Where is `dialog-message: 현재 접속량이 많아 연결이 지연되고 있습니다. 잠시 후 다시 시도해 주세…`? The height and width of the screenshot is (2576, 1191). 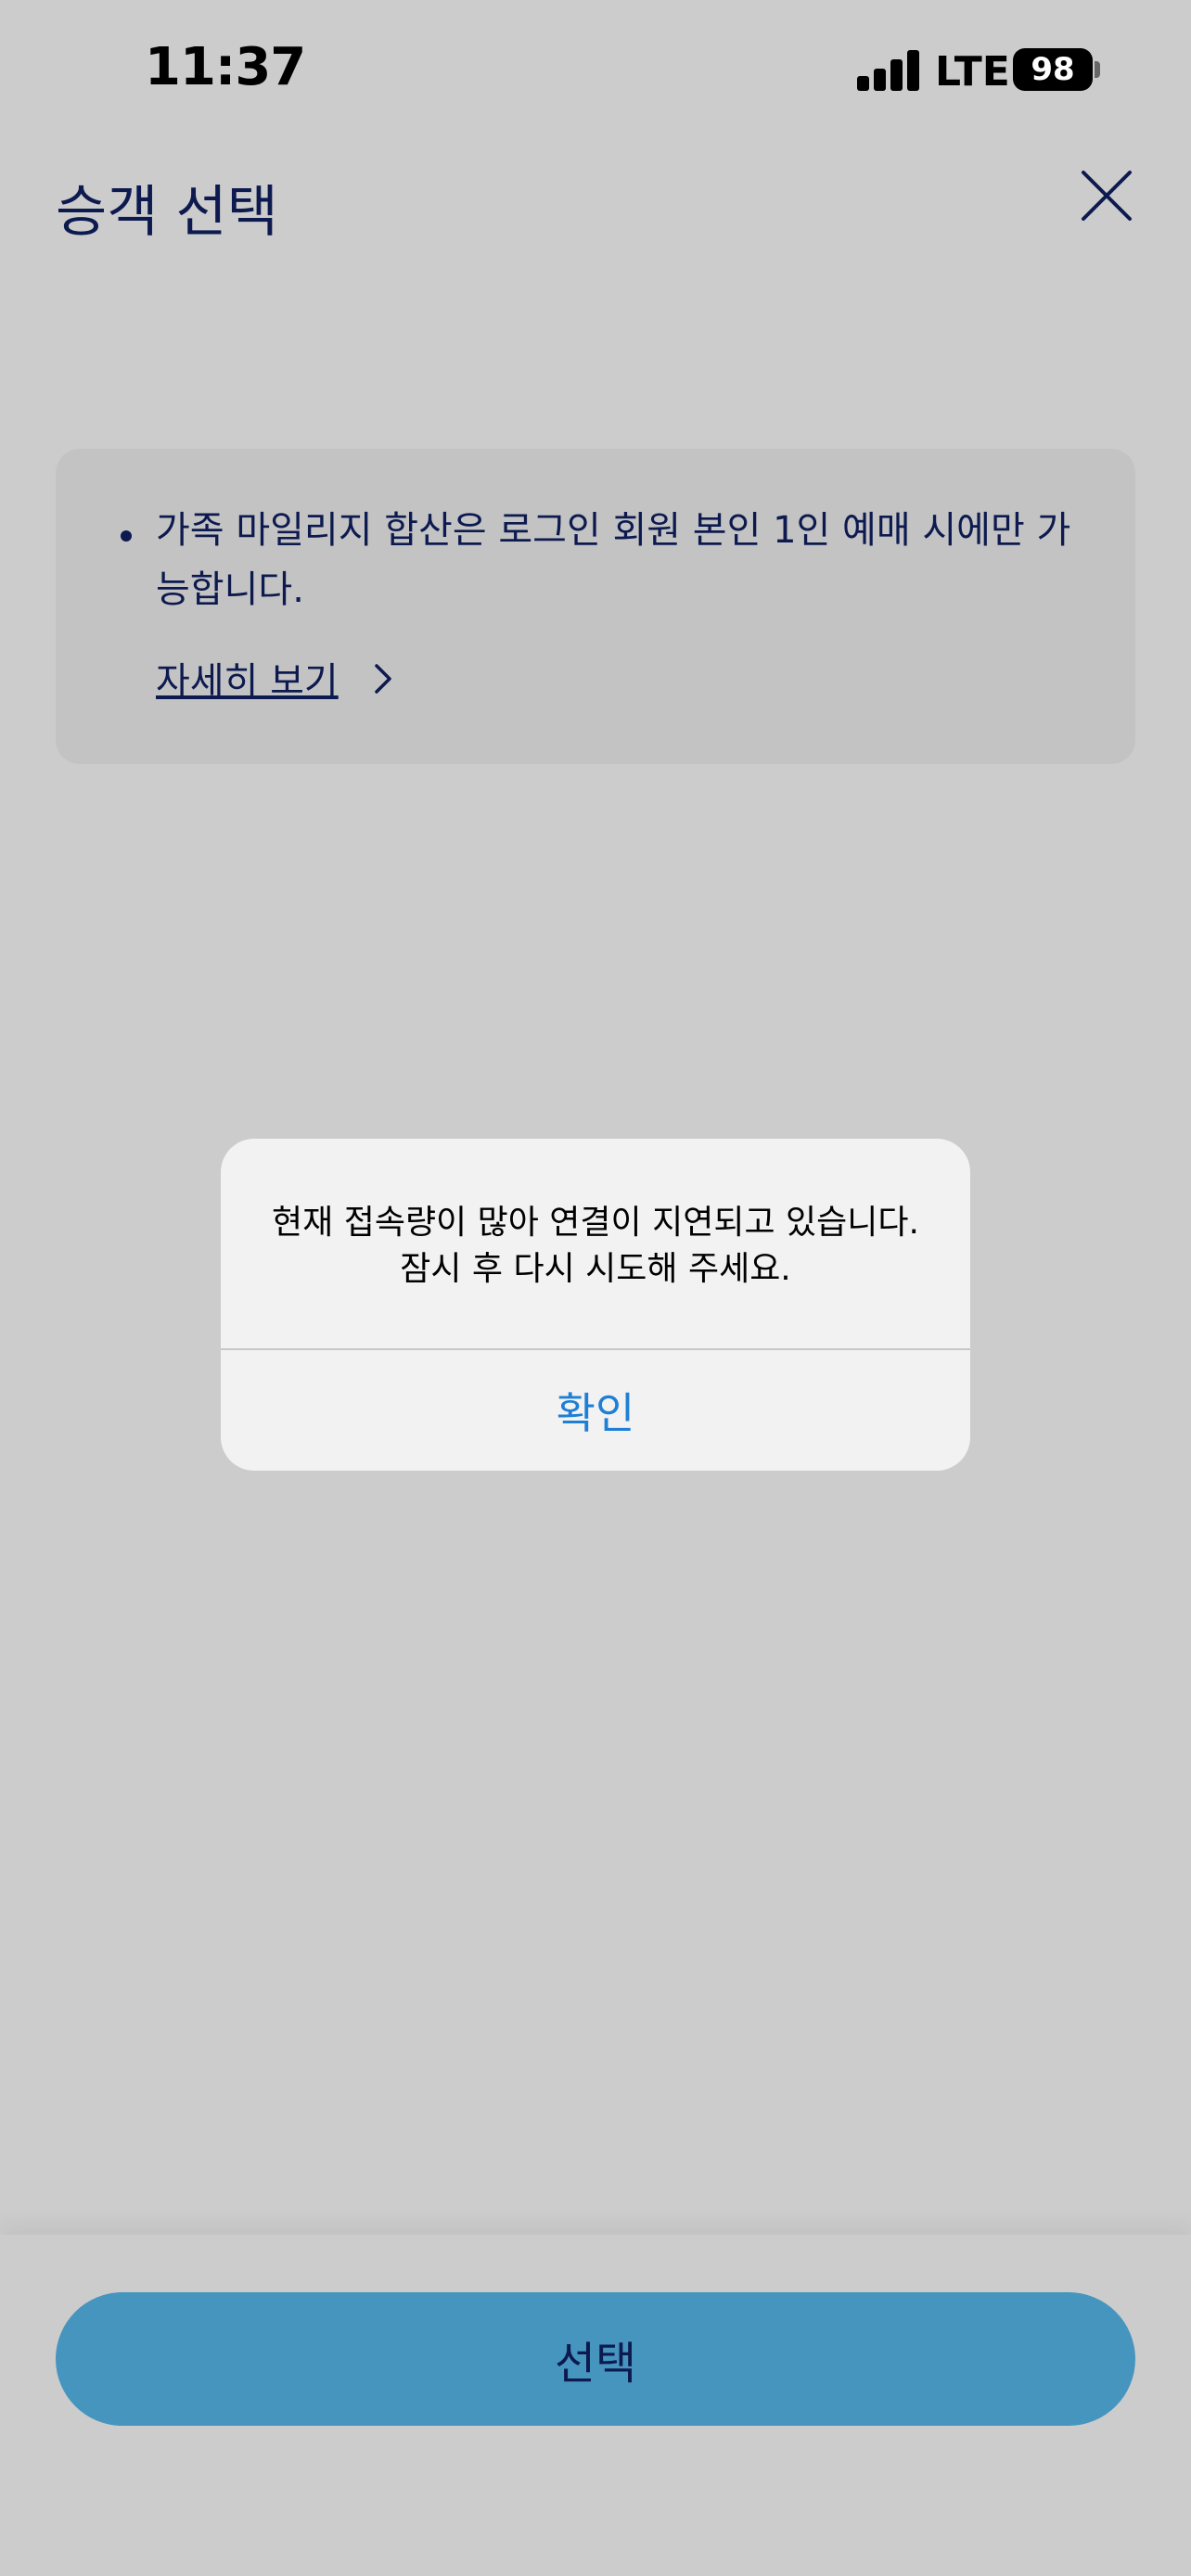 dialog-message: 현재 접속량이 많아 연결이 지연되고 있습니다. 잠시 후 다시 시도해 주세… is located at coordinates (595, 1246).